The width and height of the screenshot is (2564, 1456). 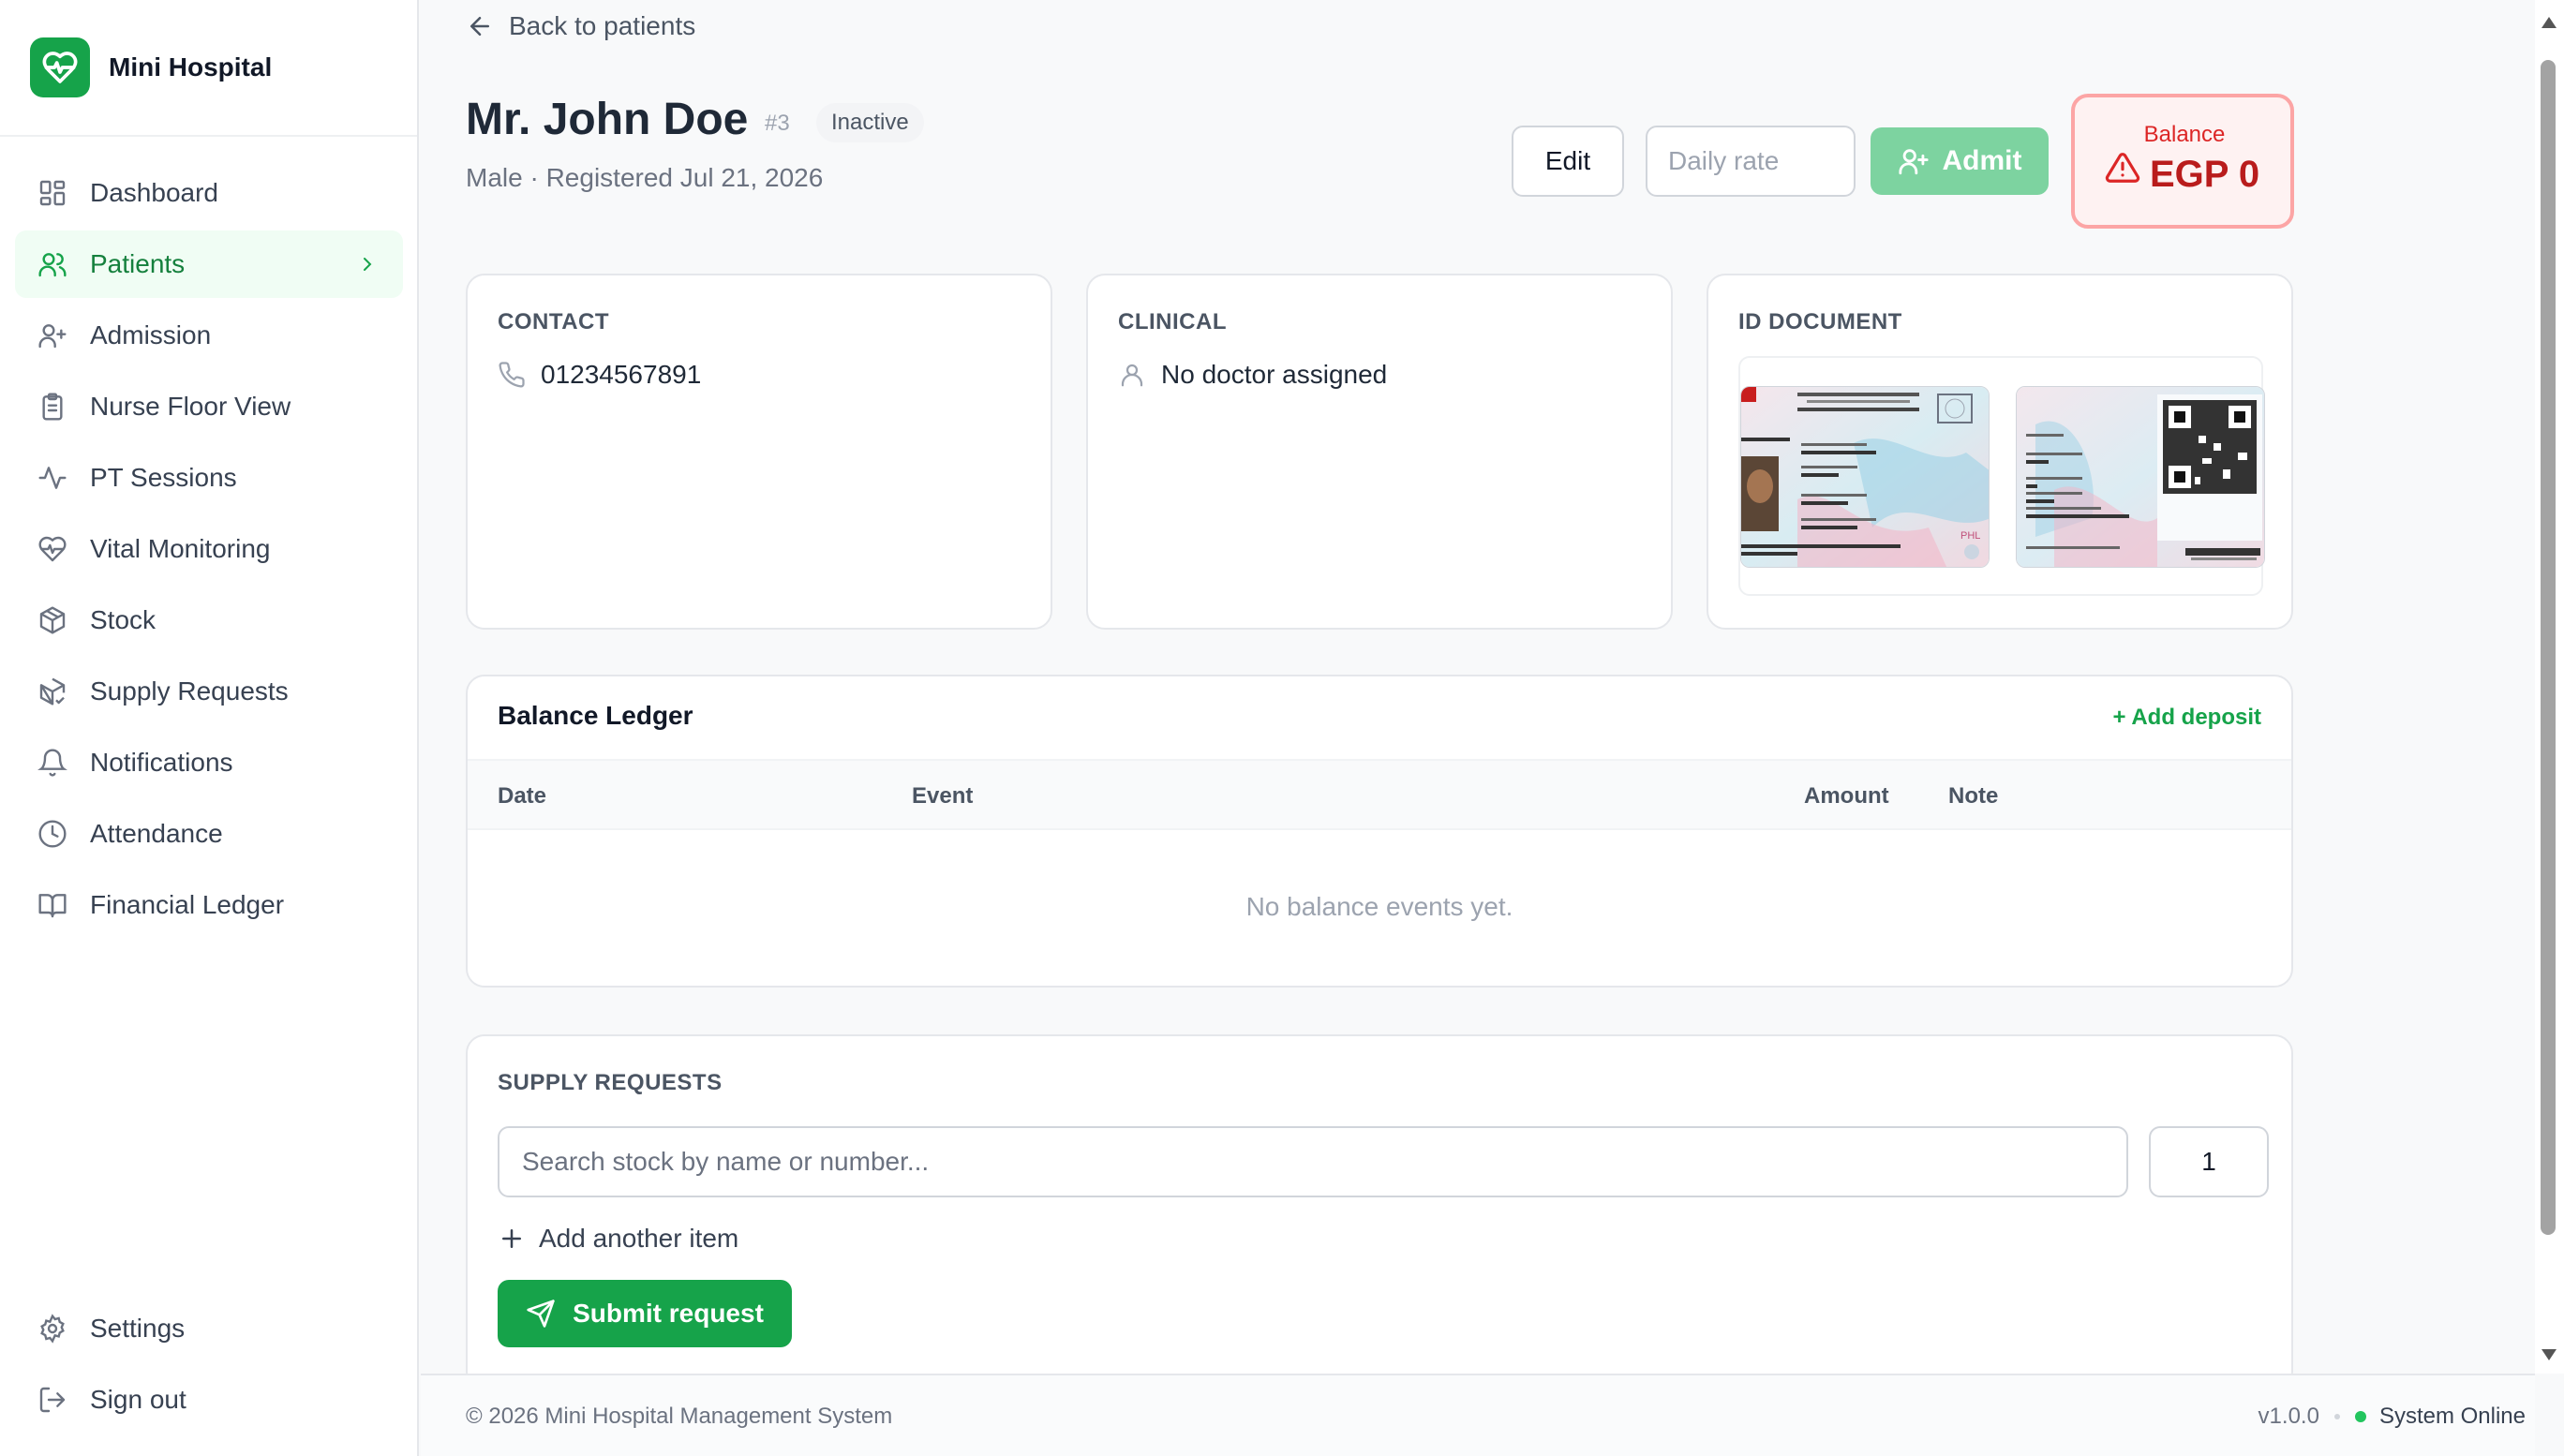 What do you see at coordinates (2336, 1416) in the screenshot?
I see `separator-dot` at bounding box center [2336, 1416].